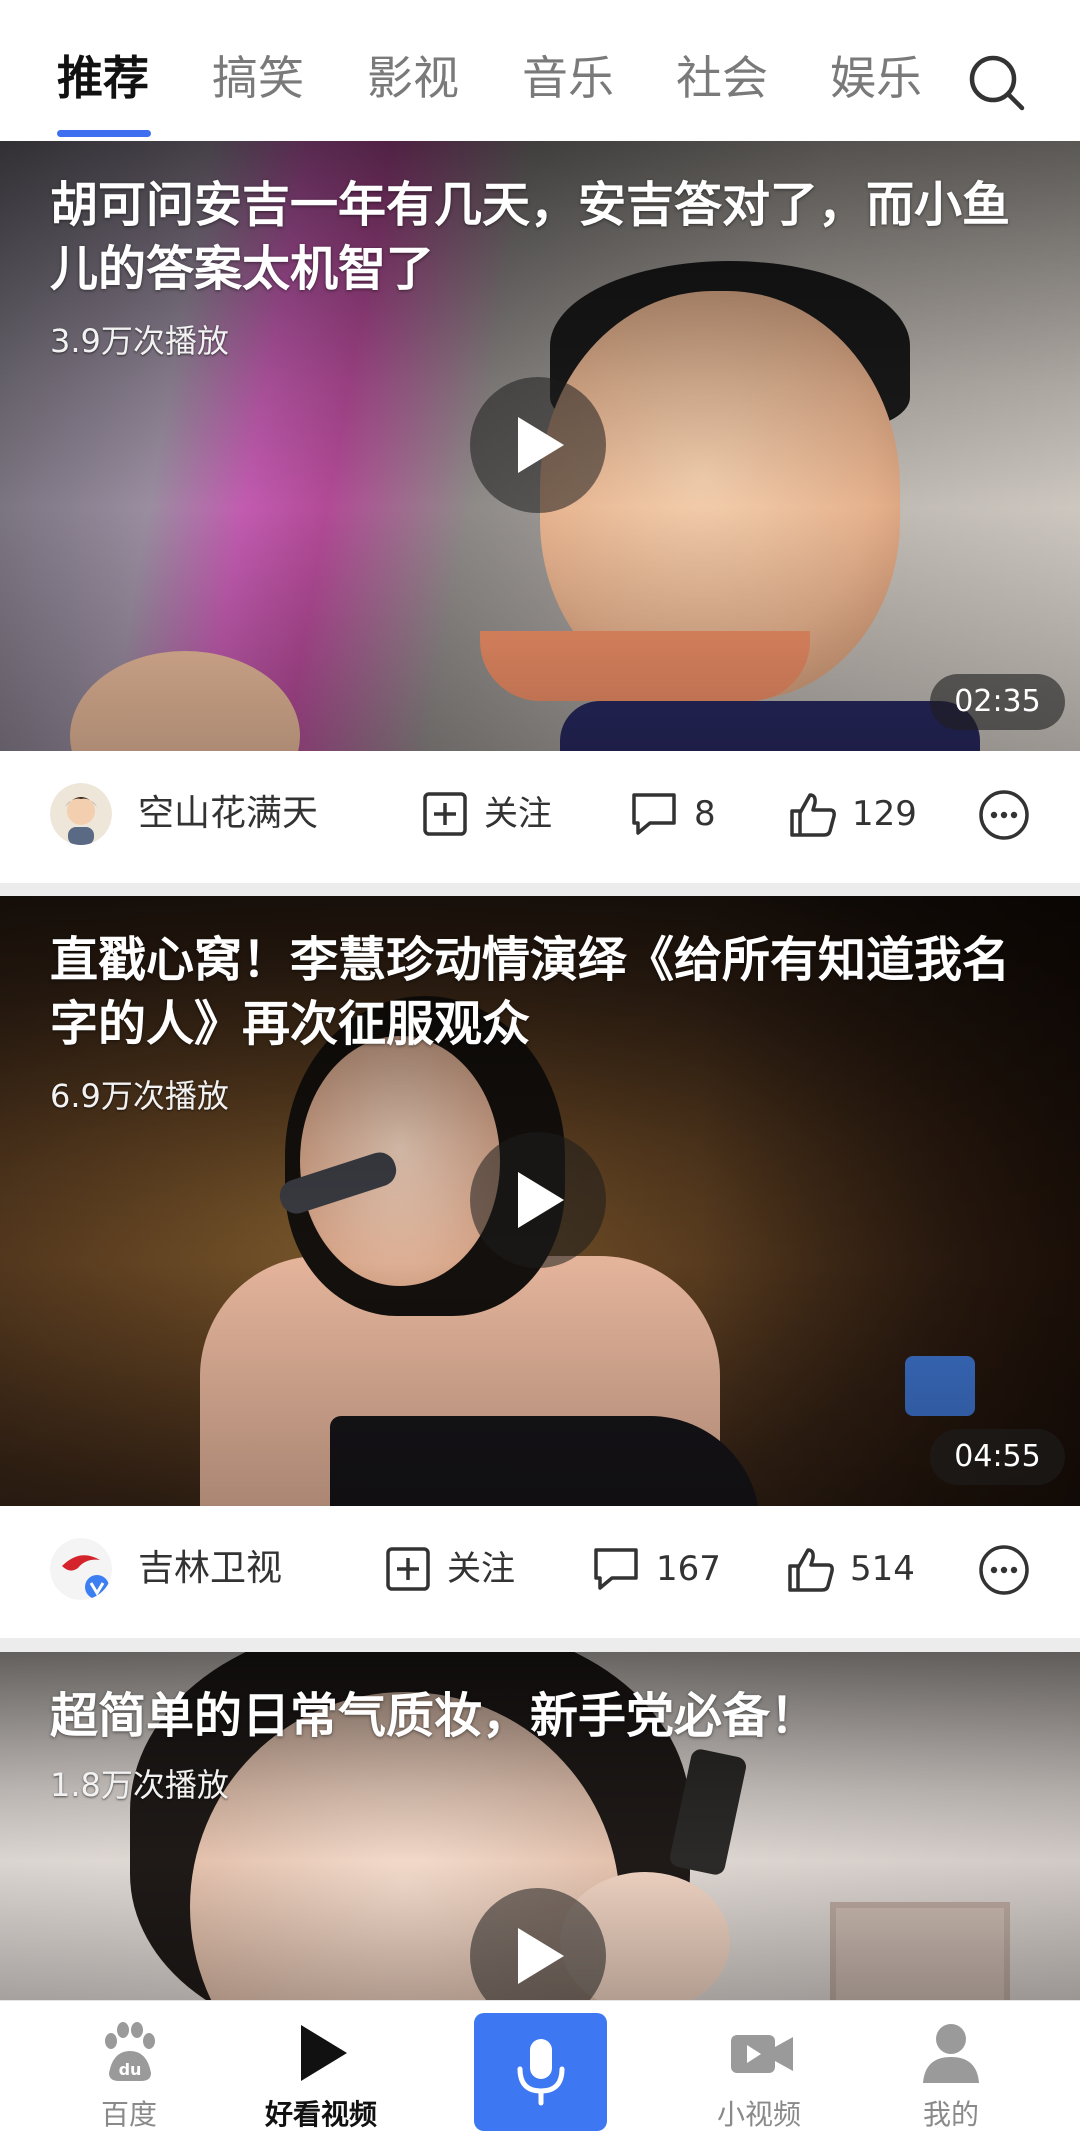  What do you see at coordinates (413, 78) in the screenshot?
I see `tab-film: 影视` at bounding box center [413, 78].